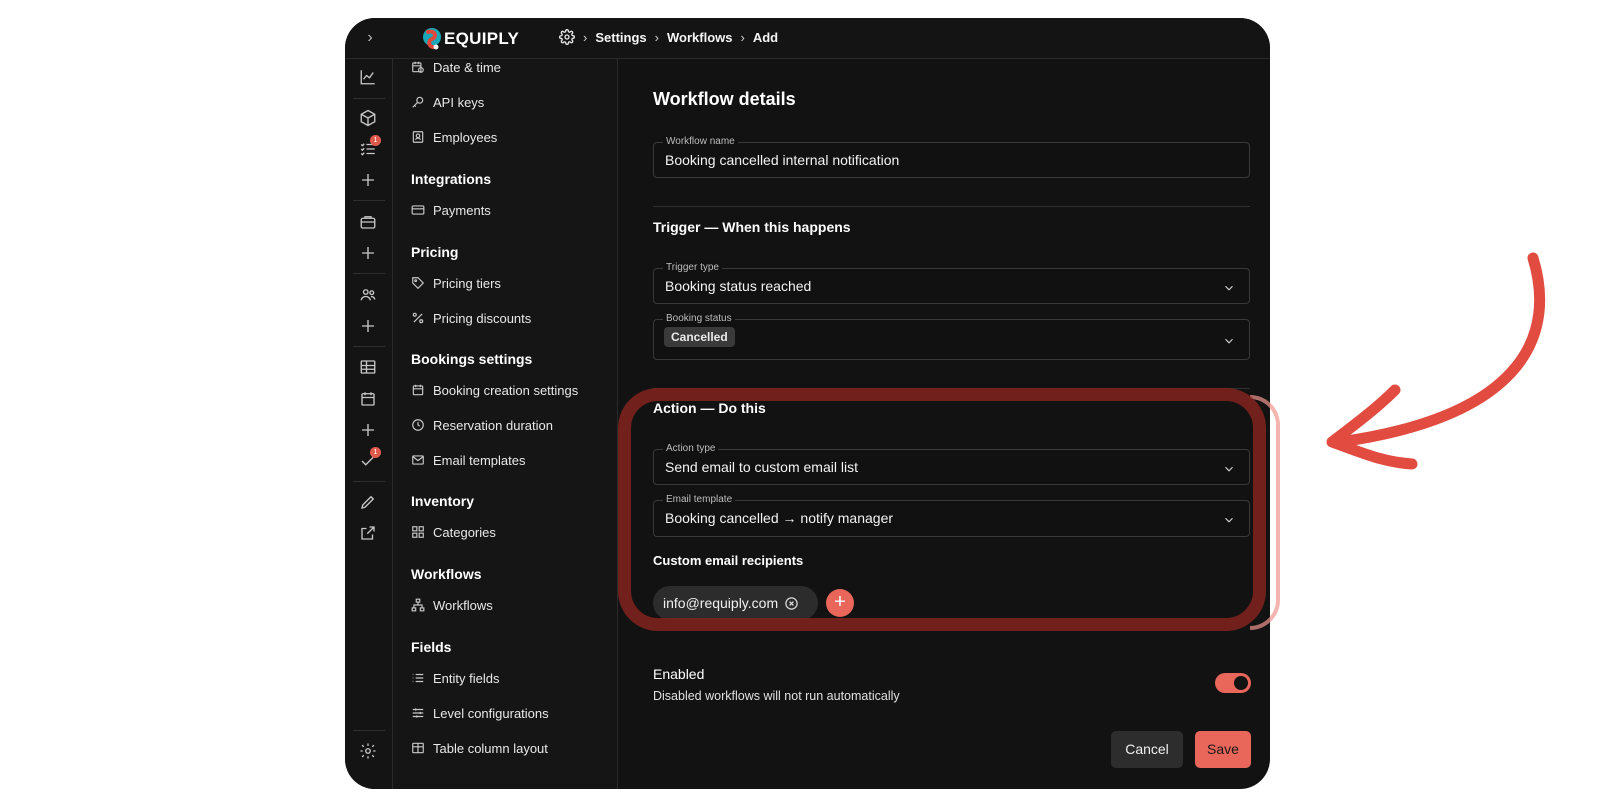 This screenshot has height=800, width=1600. I want to click on calendar-clock-icon, so click(418, 67).